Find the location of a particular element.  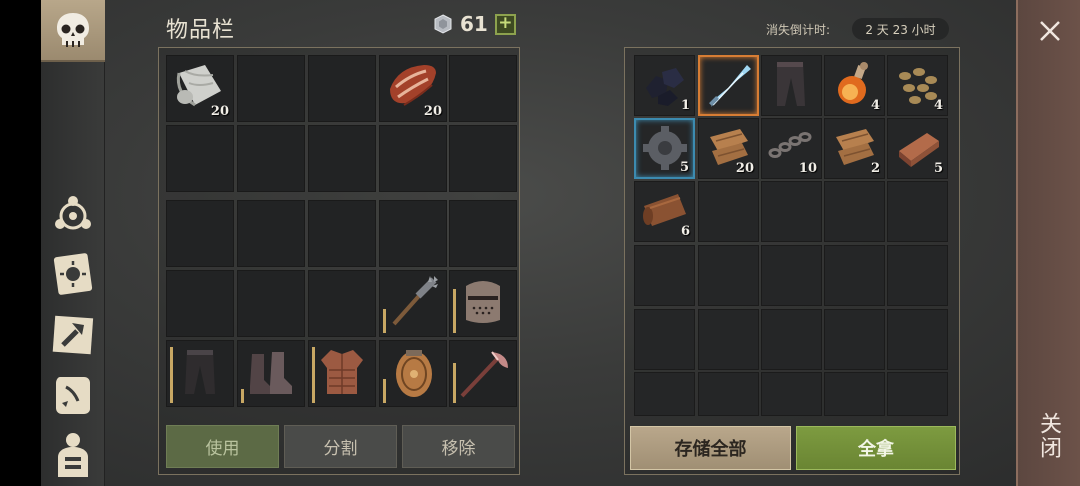

recipe-book-icon is located at coordinates (73, 274).